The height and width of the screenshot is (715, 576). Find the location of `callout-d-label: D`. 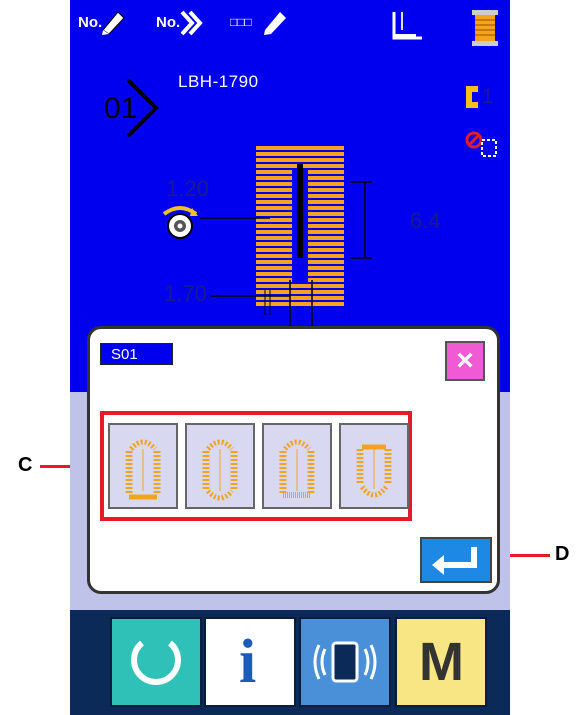

callout-d-label: D is located at coordinates (562, 554).